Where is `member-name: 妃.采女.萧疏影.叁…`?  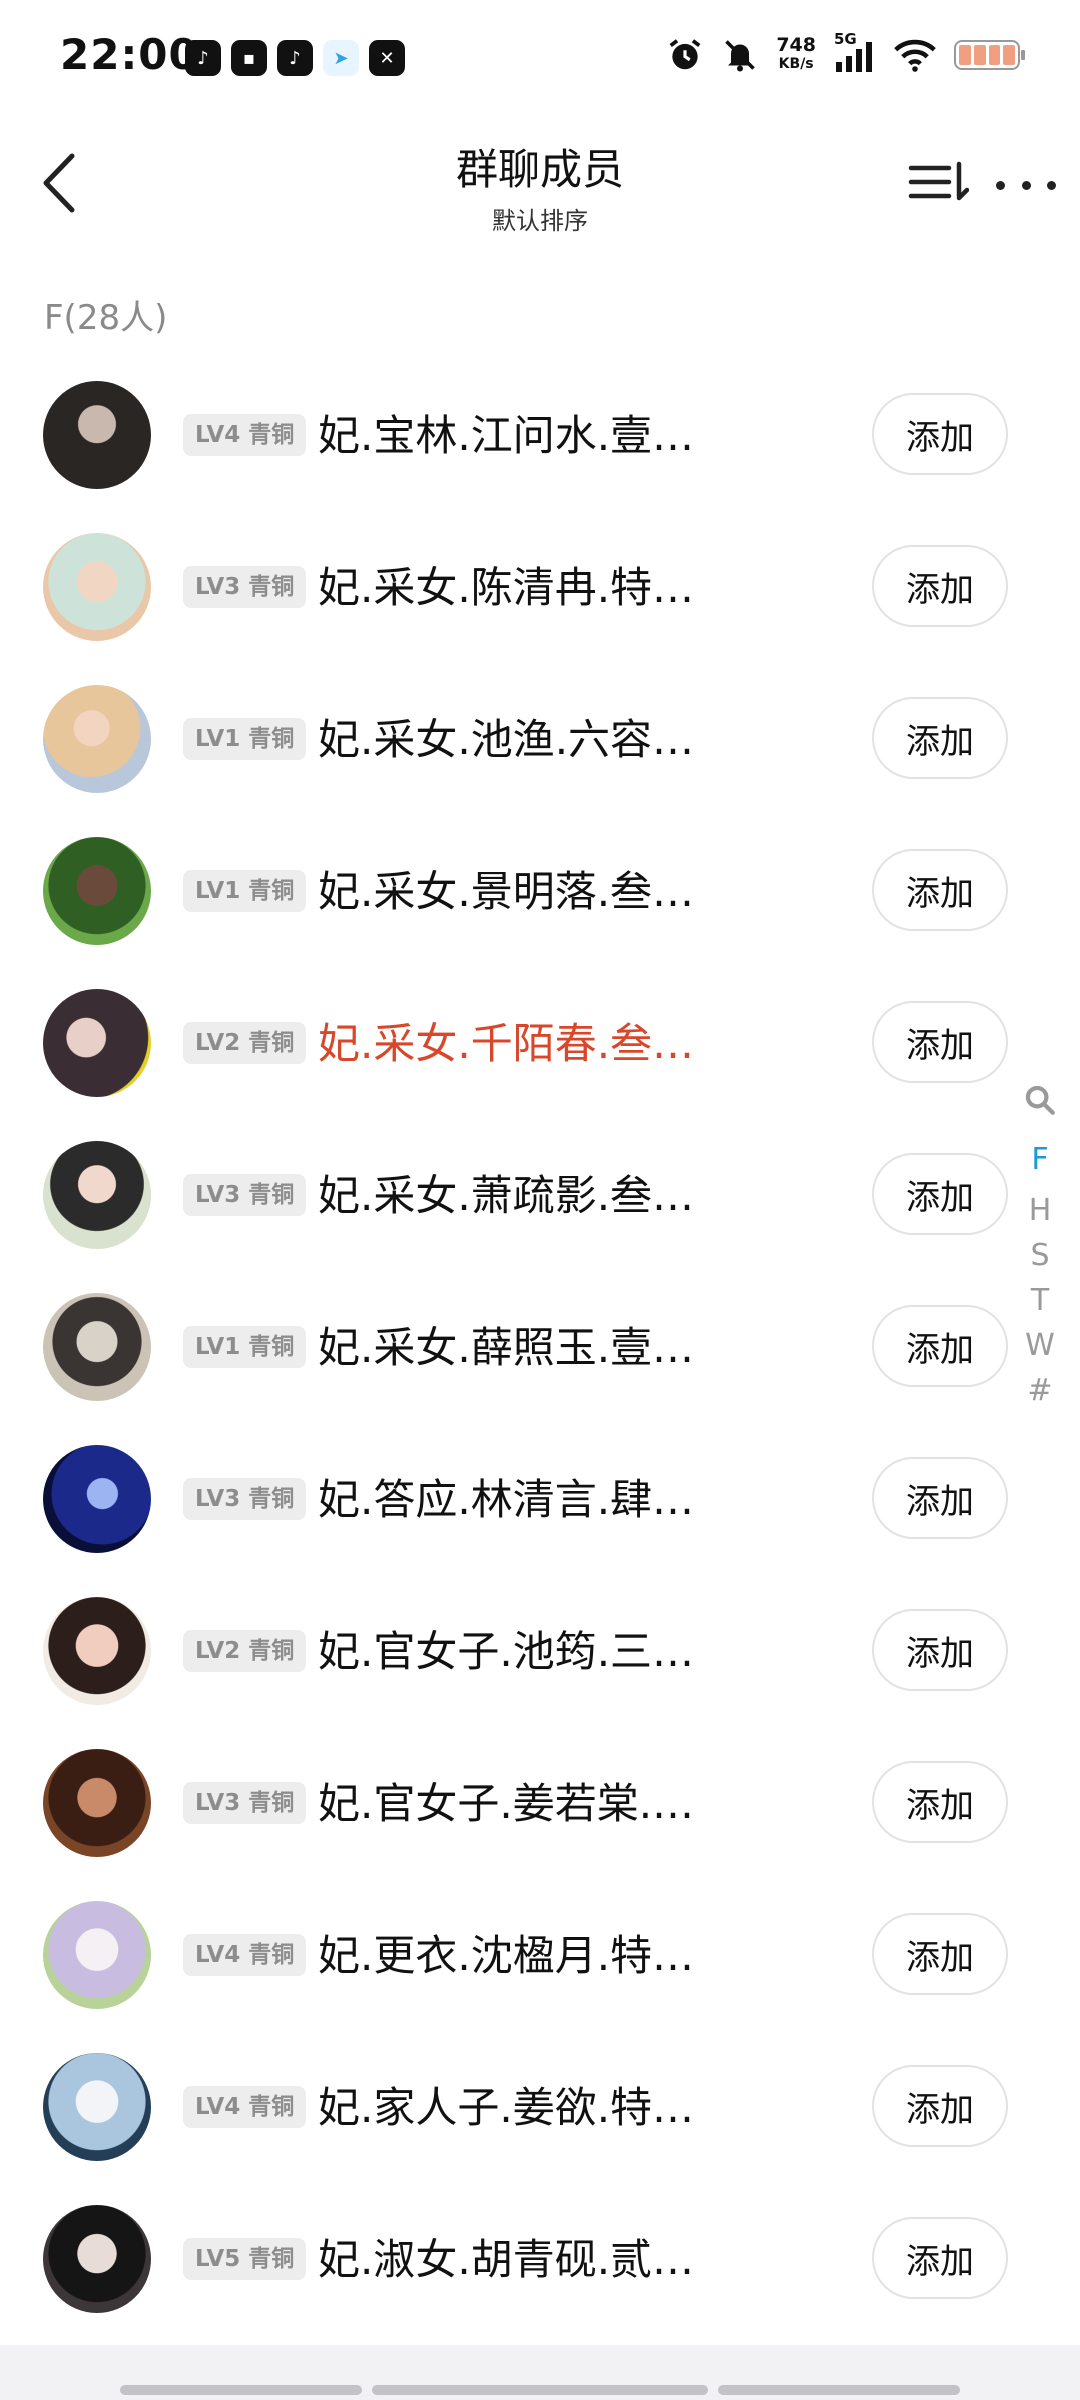
member-name: 妃.采女.萧疏影.叁… is located at coordinates (523, 1196).